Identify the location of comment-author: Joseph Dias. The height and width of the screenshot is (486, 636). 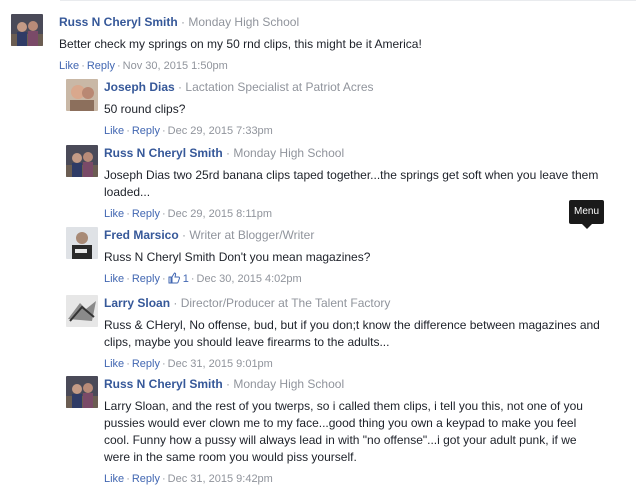
(139, 87).